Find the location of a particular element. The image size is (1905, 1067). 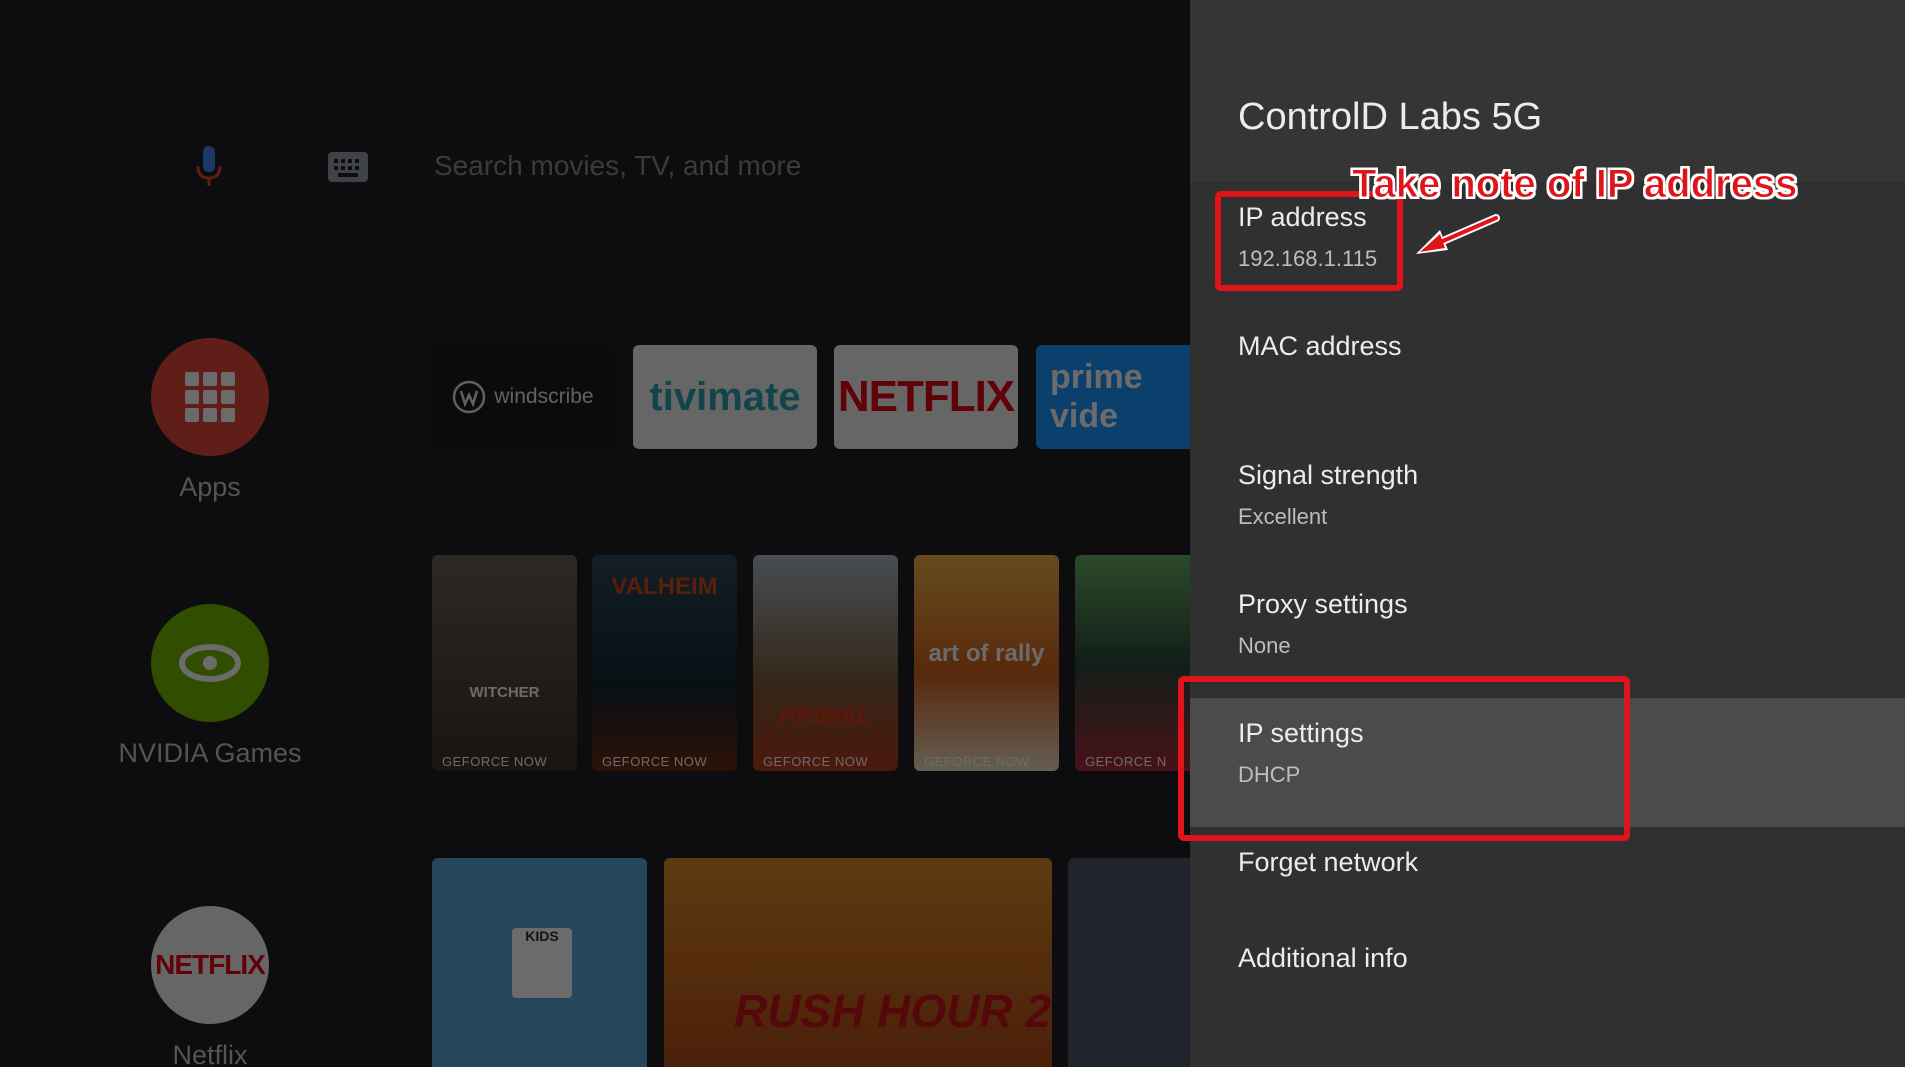

setting-title: MAC address is located at coordinates (1320, 346).